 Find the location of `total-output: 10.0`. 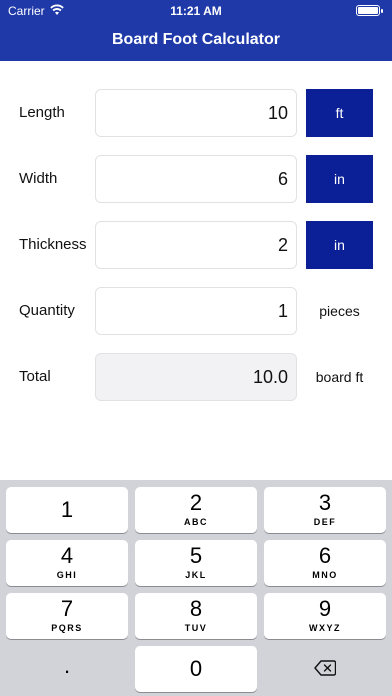

total-output: 10.0 is located at coordinates (196, 377).